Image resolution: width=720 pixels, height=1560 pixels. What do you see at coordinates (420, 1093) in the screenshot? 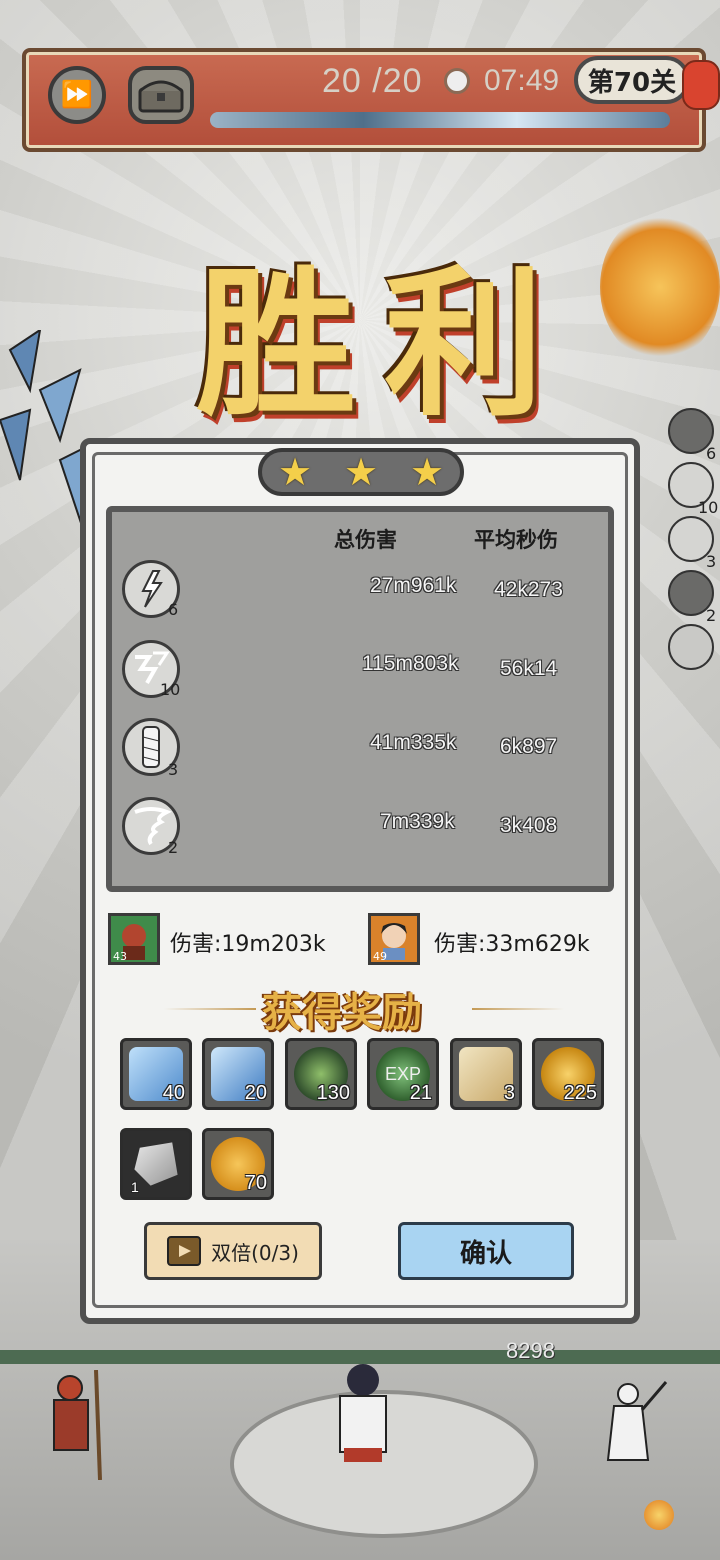
I see `reward-count: 21` at bounding box center [420, 1093].